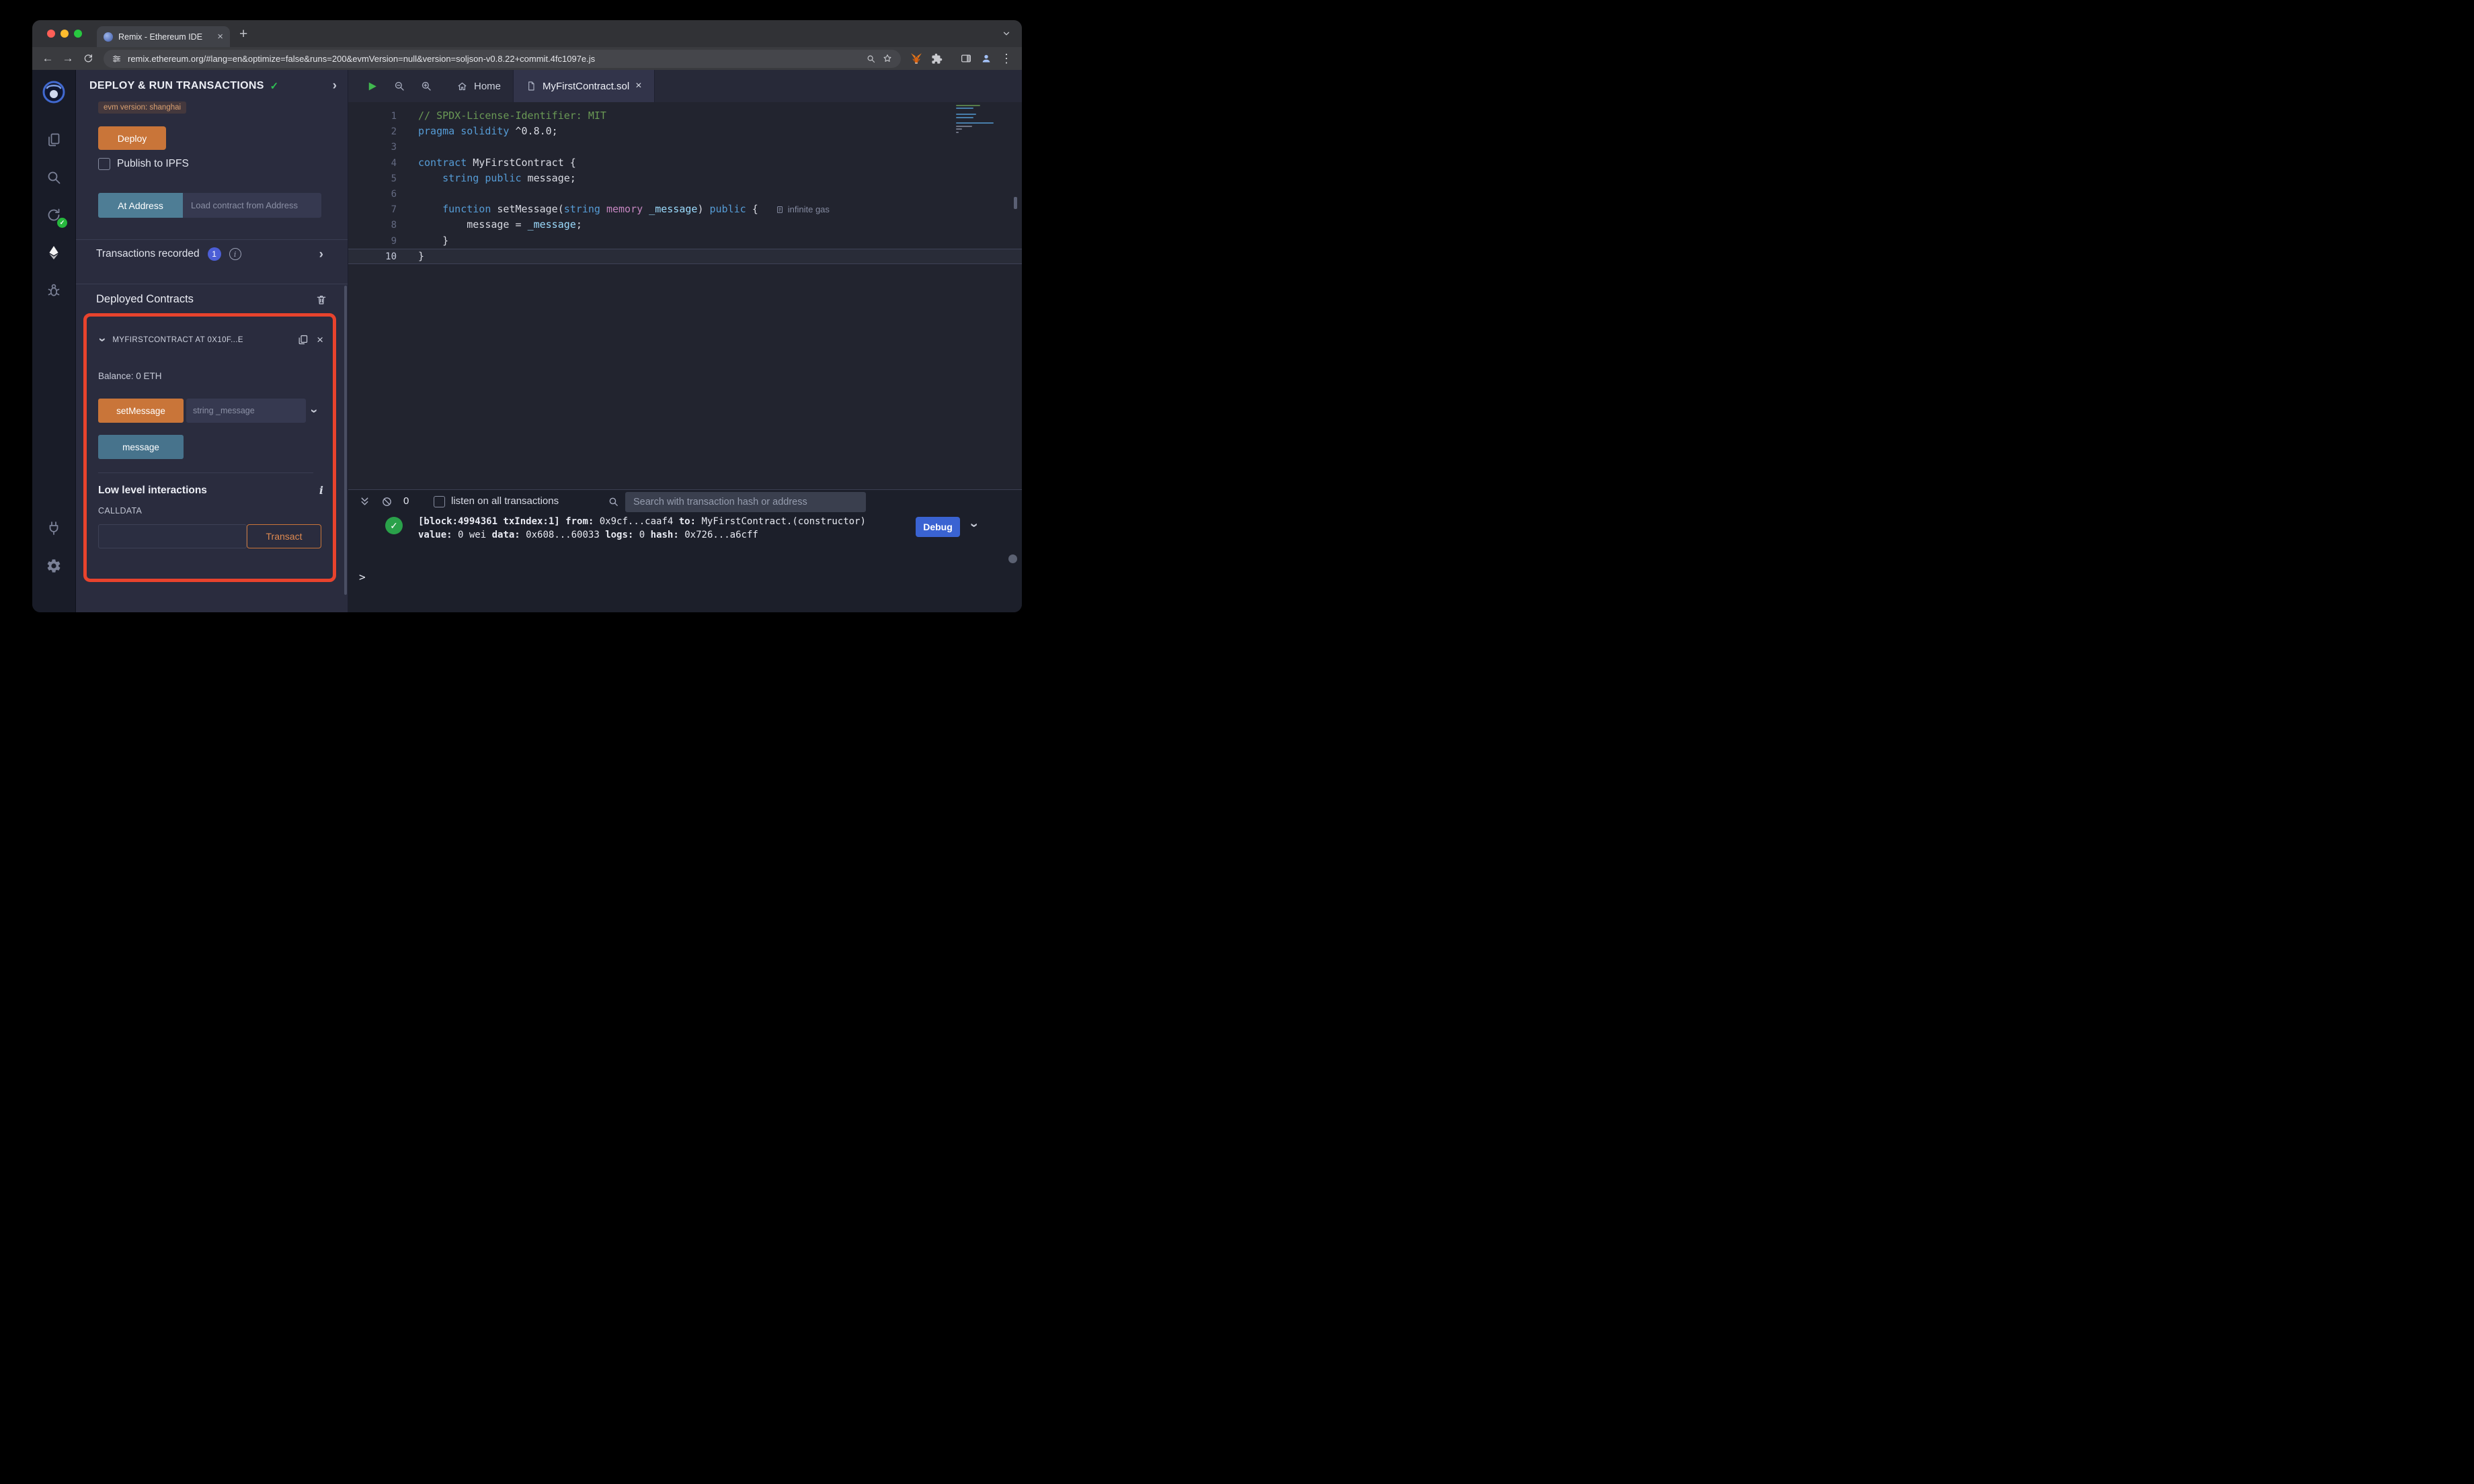 The image size is (2474, 1484). Describe the element at coordinates (172, 536) in the screenshot. I see `calldata-input` at that location.